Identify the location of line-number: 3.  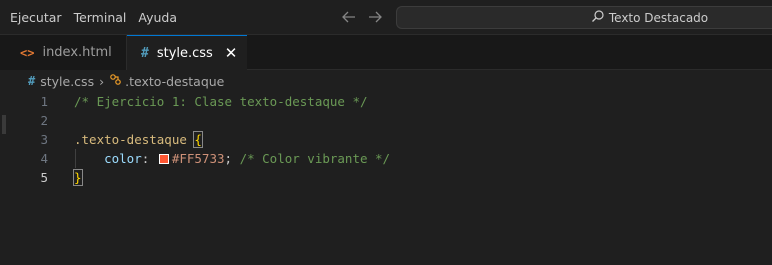
(44, 139).